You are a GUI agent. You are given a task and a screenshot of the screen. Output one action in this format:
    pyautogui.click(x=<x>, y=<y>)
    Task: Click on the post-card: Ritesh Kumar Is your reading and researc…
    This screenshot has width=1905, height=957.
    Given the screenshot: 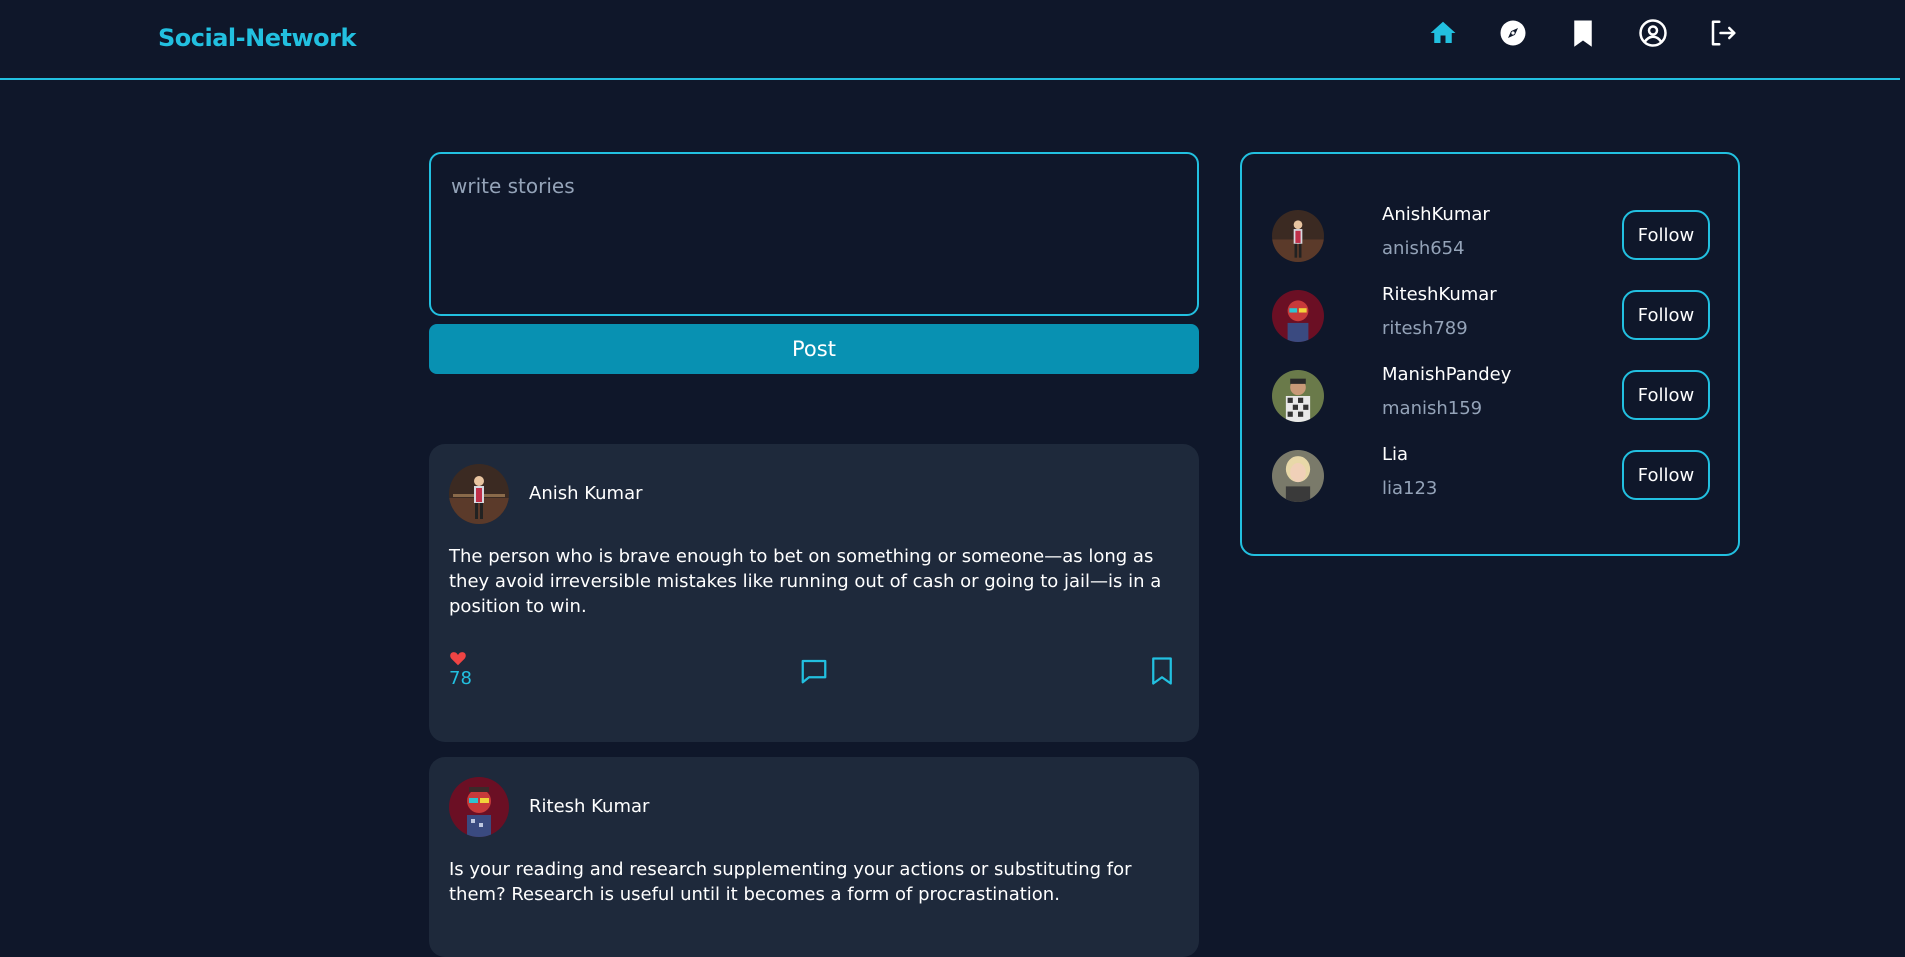 What is the action you would take?
    pyautogui.click(x=814, y=857)
    